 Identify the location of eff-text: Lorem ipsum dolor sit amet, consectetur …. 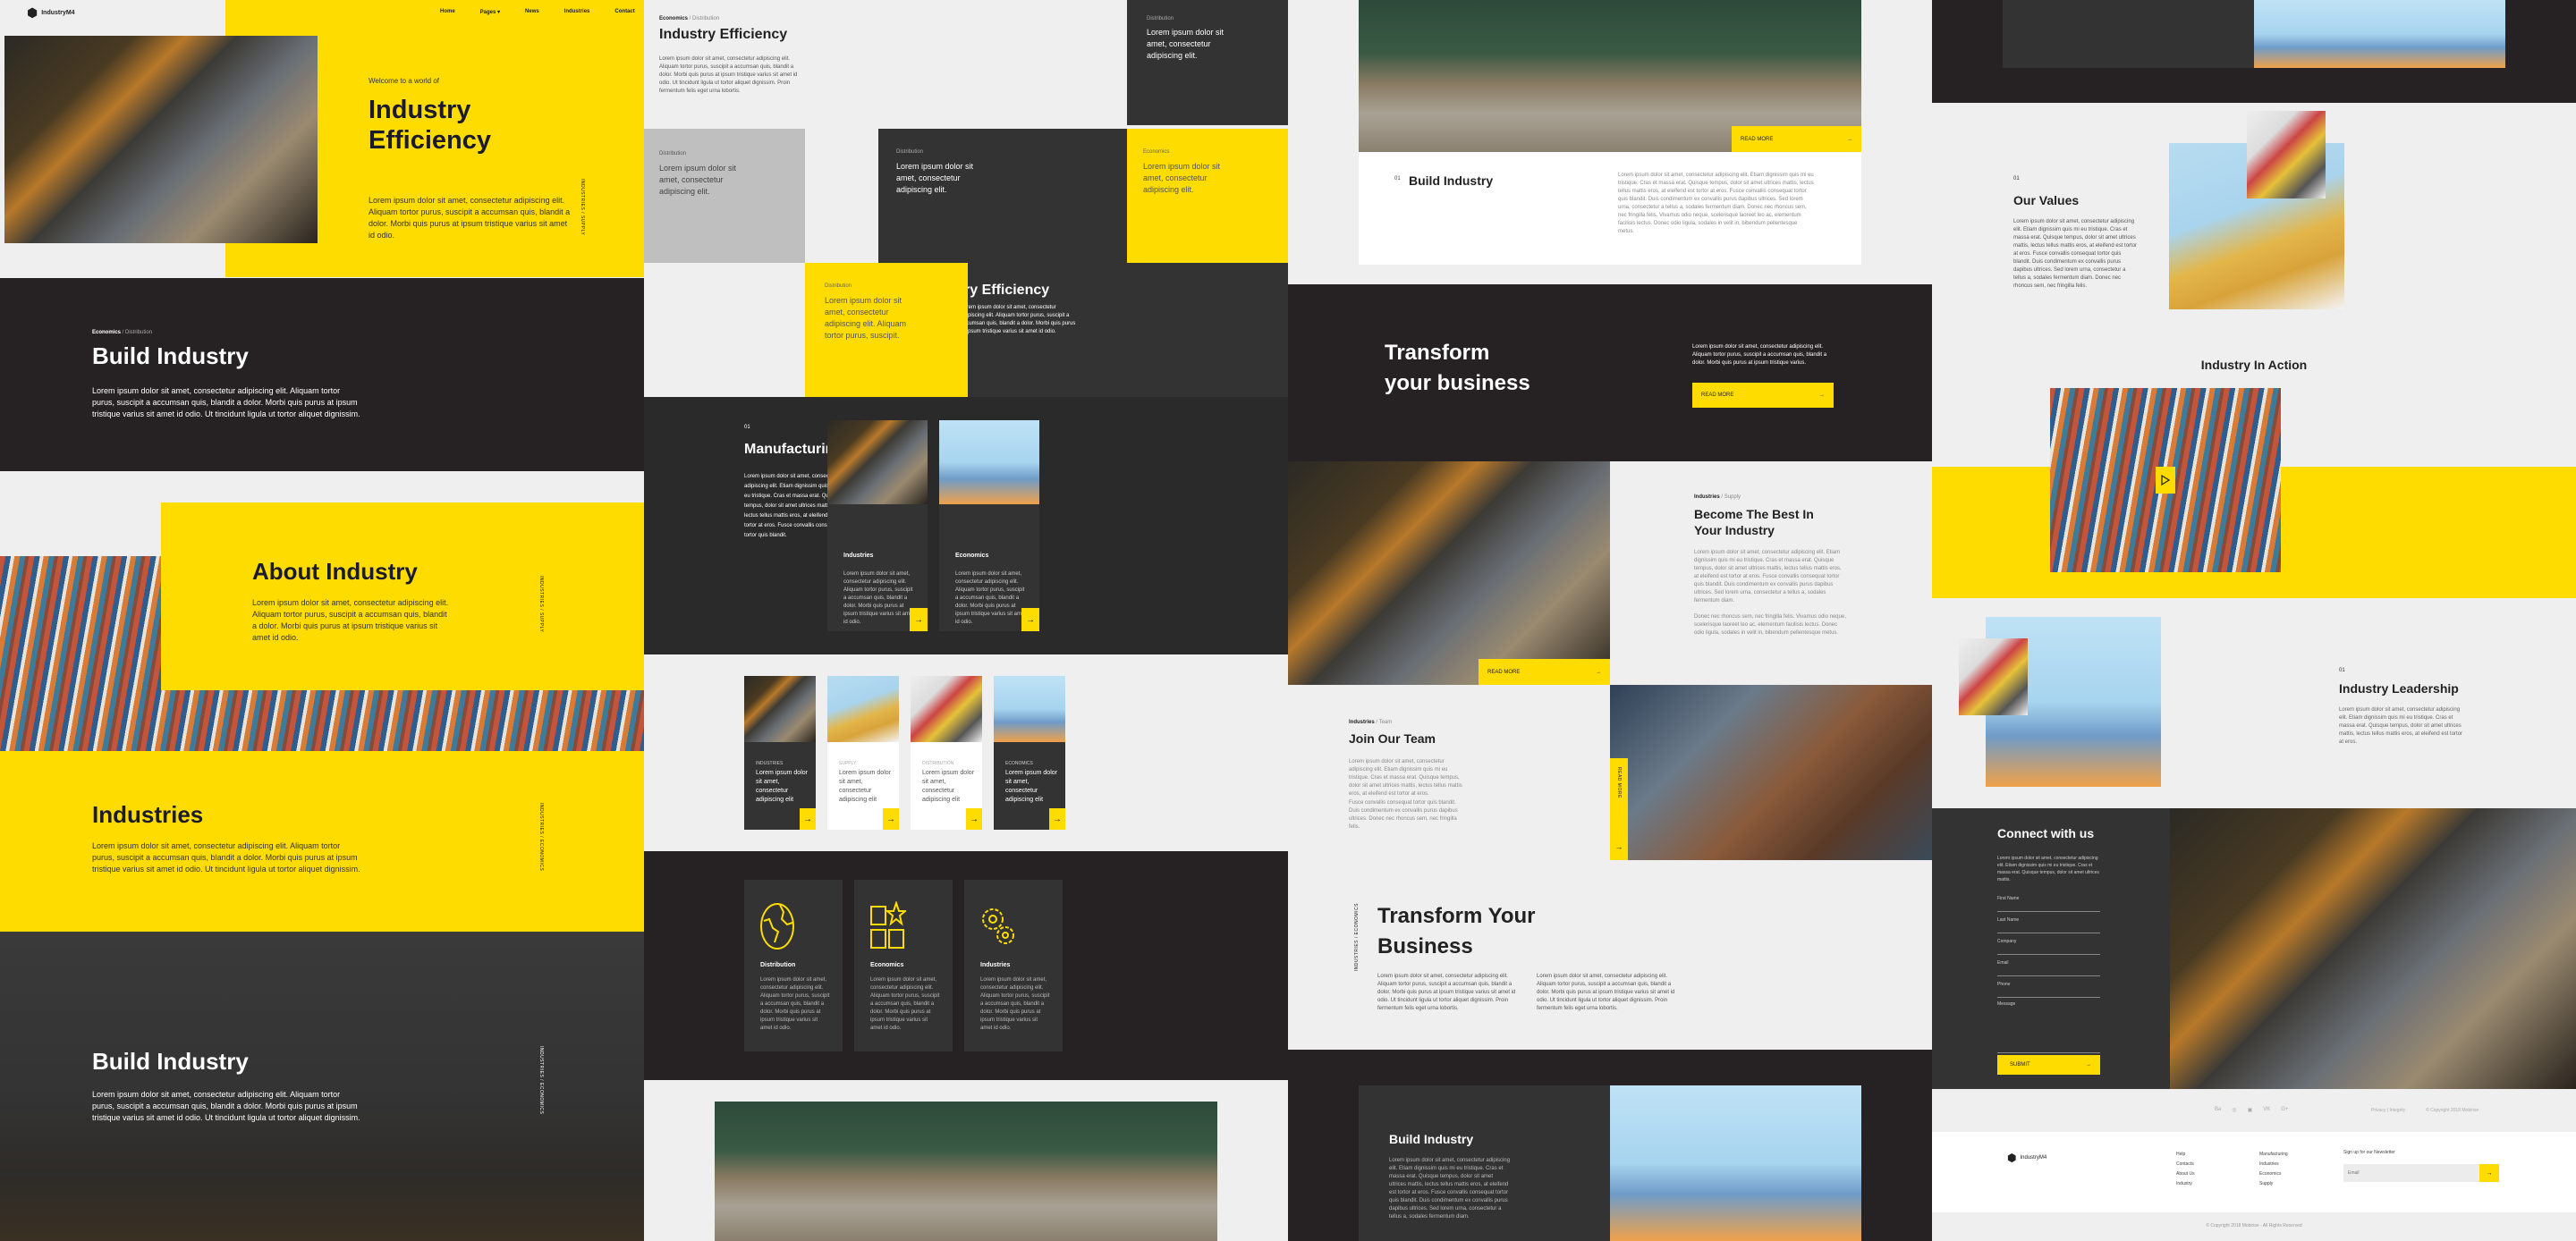
(728, 75).